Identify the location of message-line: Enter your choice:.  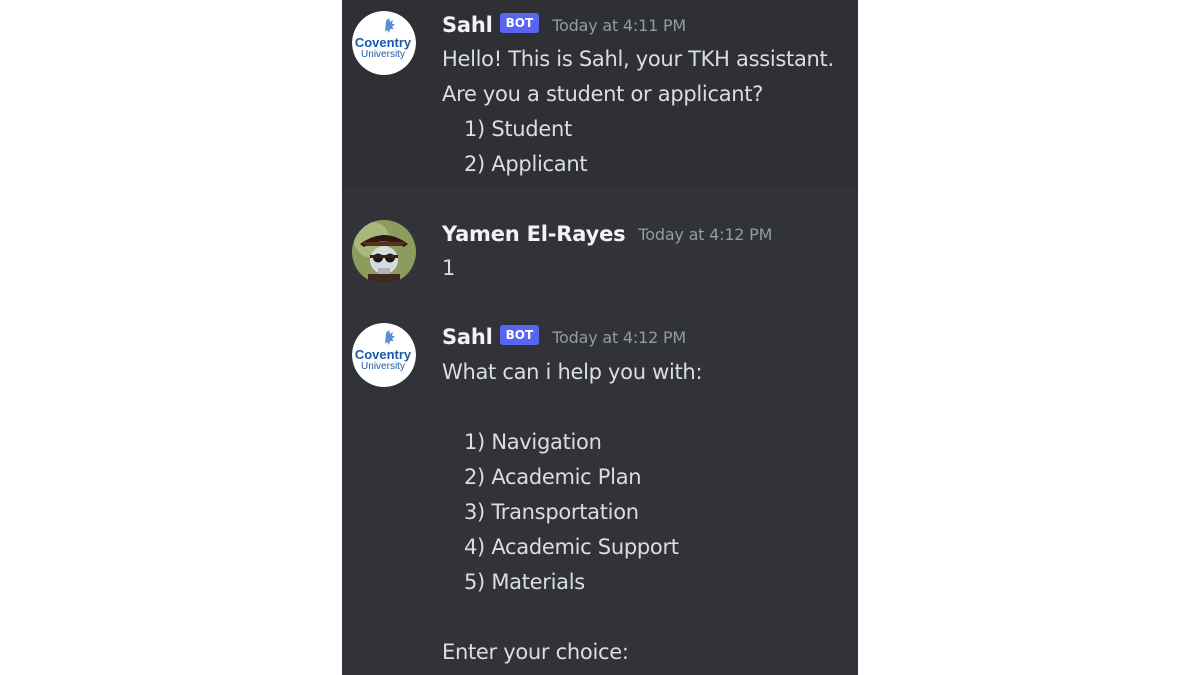
(535, 652).